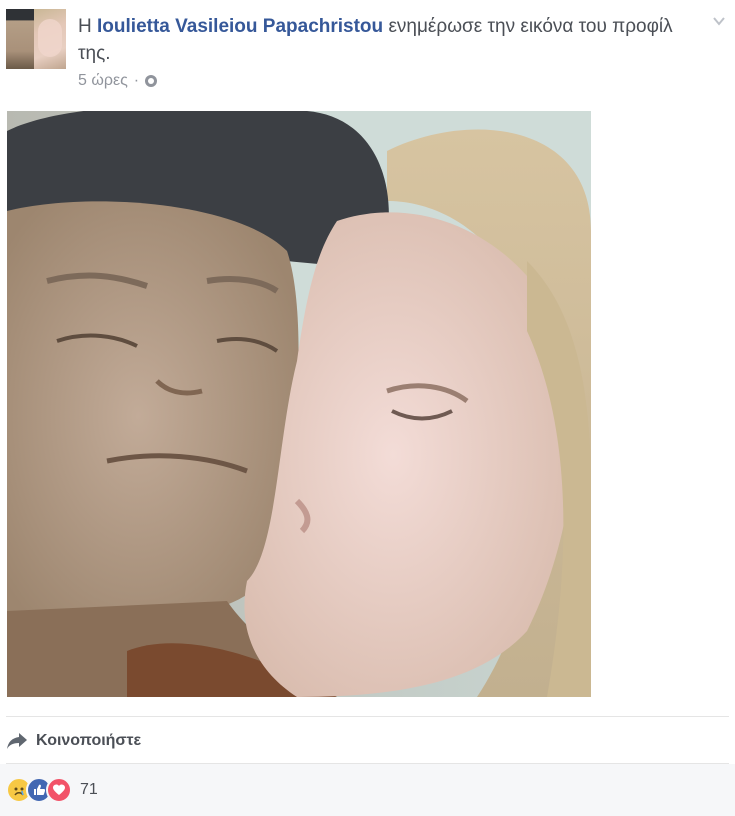 This screenshot has height=816, width=735. Describe the element at coordinates (21, 39) in the screenshot. I see `avatar-photo-left` at that location.